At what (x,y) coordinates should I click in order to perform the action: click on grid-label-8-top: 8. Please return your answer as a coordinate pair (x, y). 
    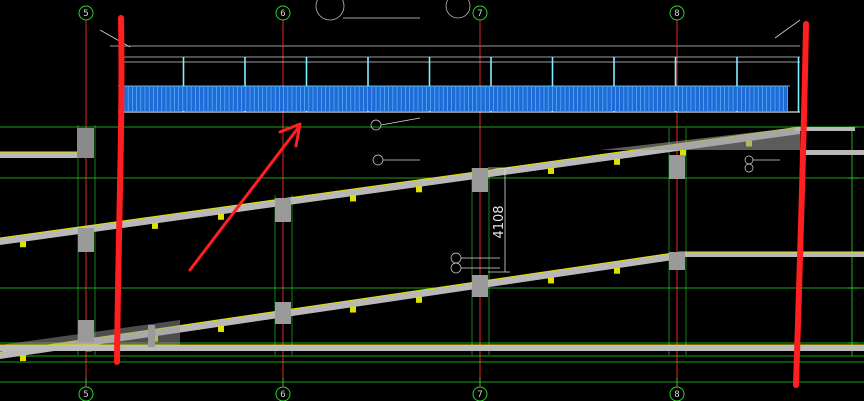
    Looking at the image, I should click on (676, 14).